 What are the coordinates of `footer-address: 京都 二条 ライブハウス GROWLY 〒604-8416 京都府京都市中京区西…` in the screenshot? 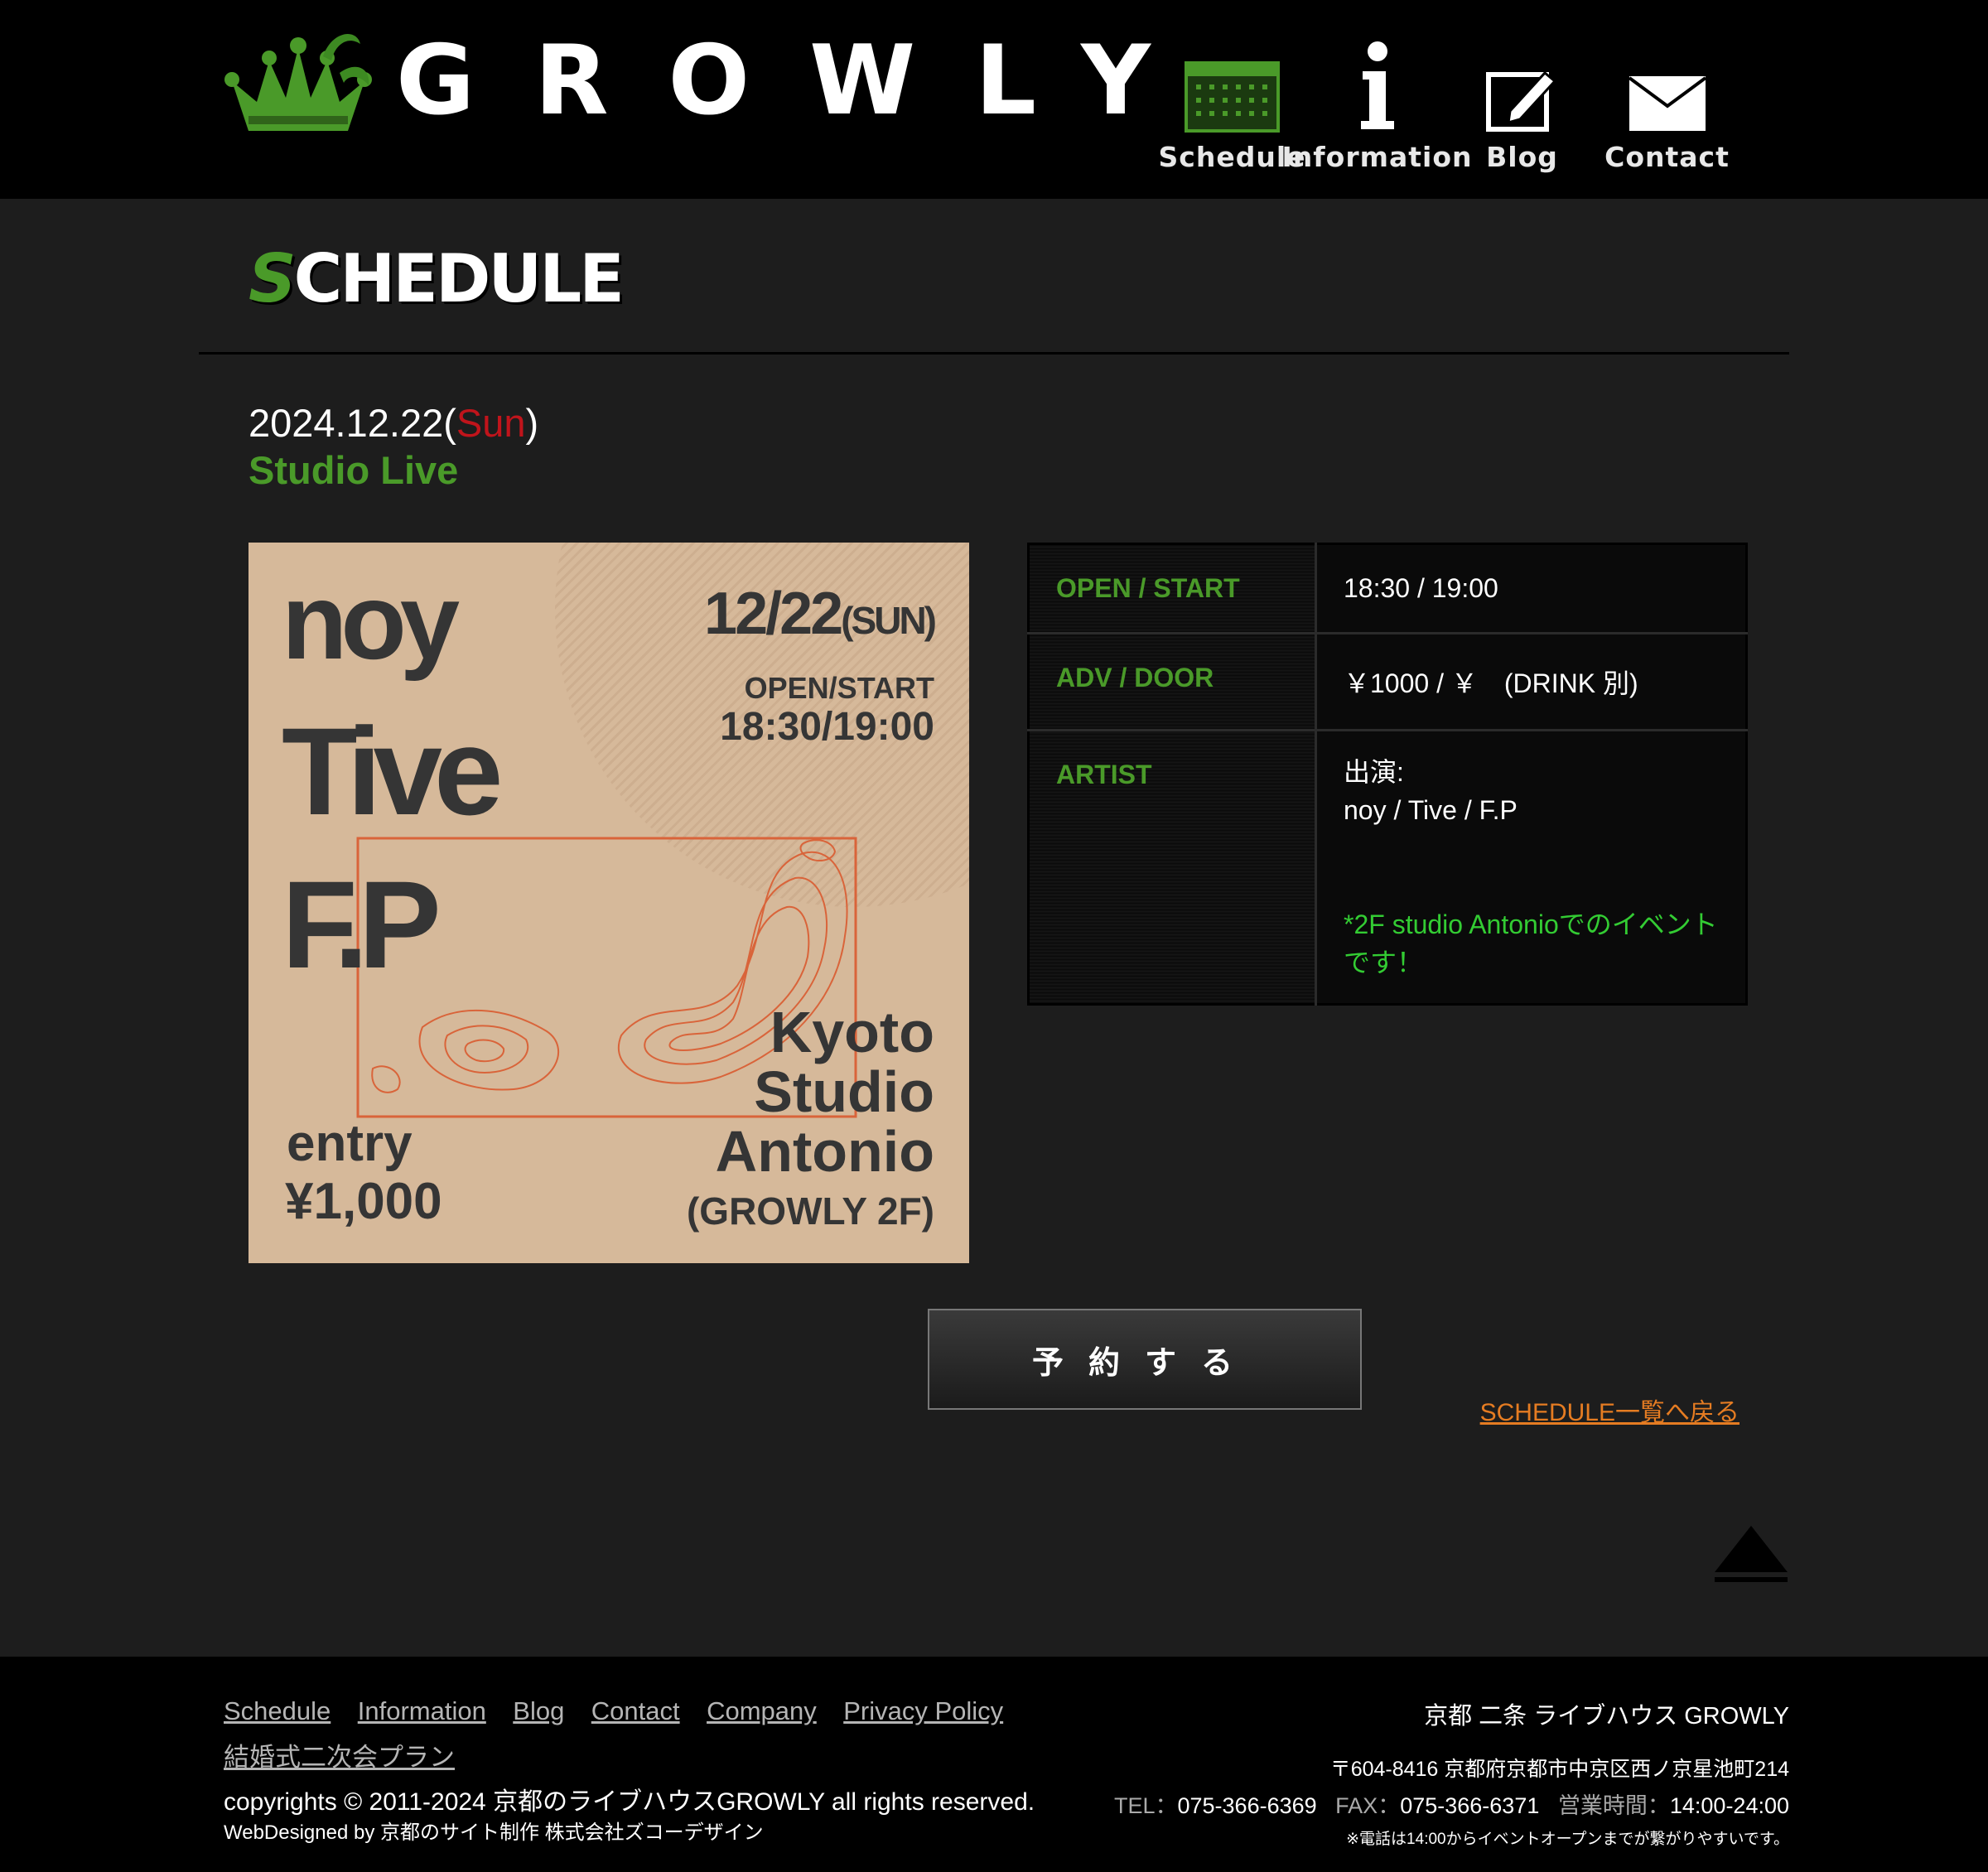 It's located at (1451, 1772).